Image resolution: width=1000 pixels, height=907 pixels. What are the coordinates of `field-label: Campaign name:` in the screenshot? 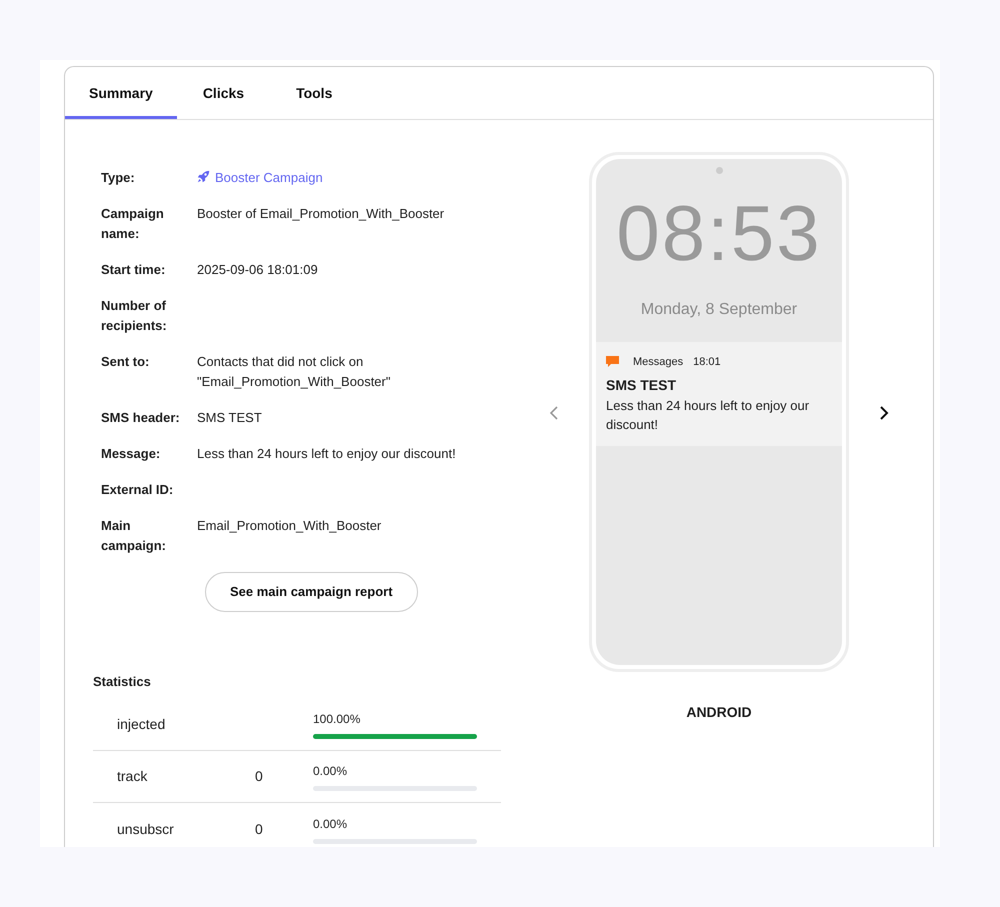 It's located at (132, 224).